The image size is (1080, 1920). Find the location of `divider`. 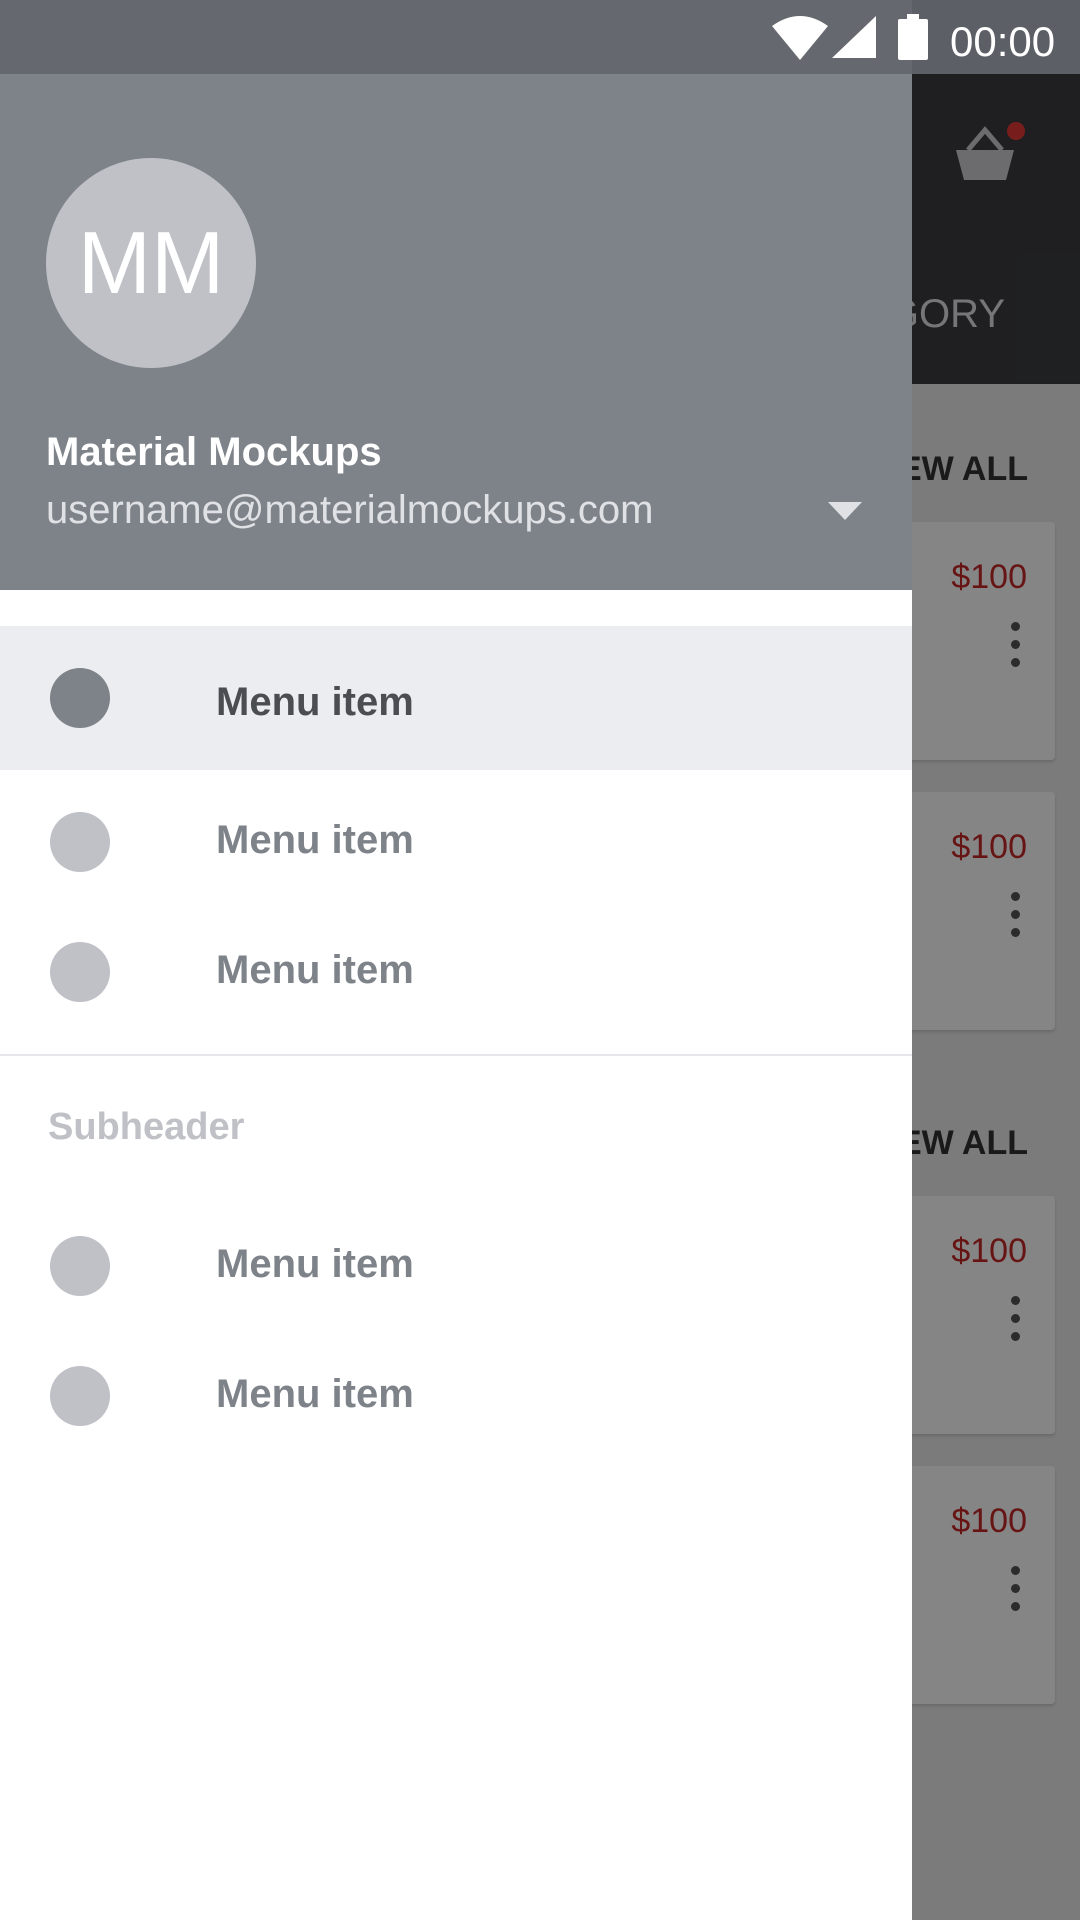

divider is located at coordinates (456, 1055).